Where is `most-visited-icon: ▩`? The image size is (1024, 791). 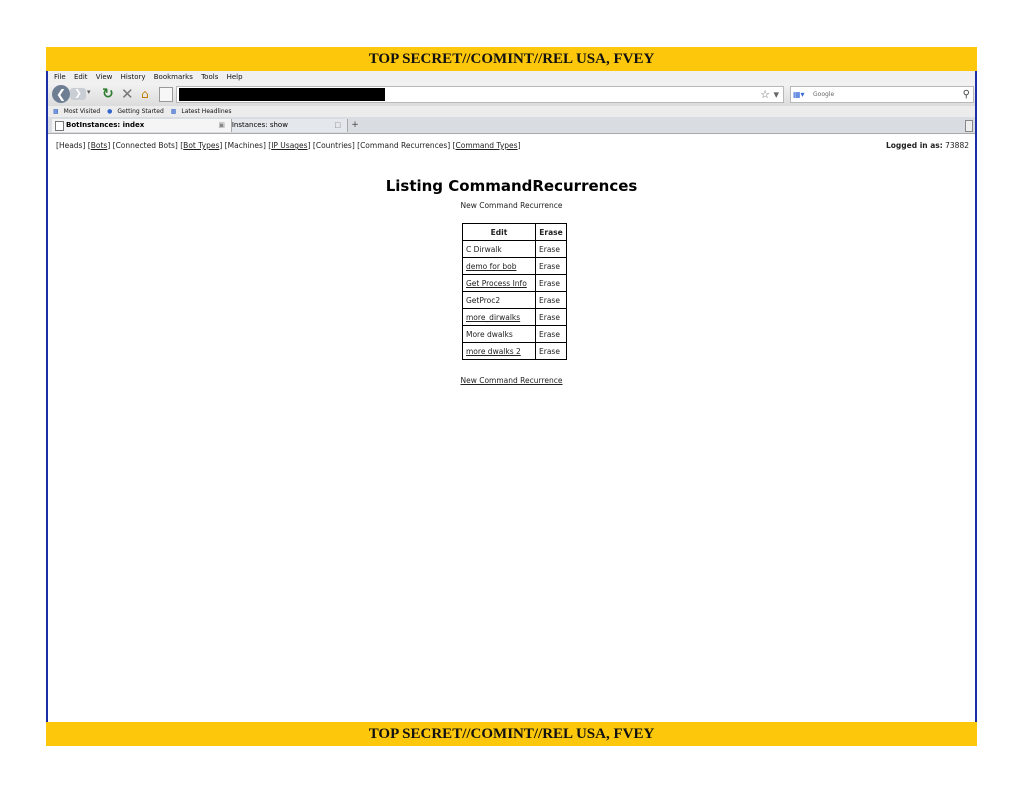 most-visited-icon: ▩ is located at coordinates (56, 111).